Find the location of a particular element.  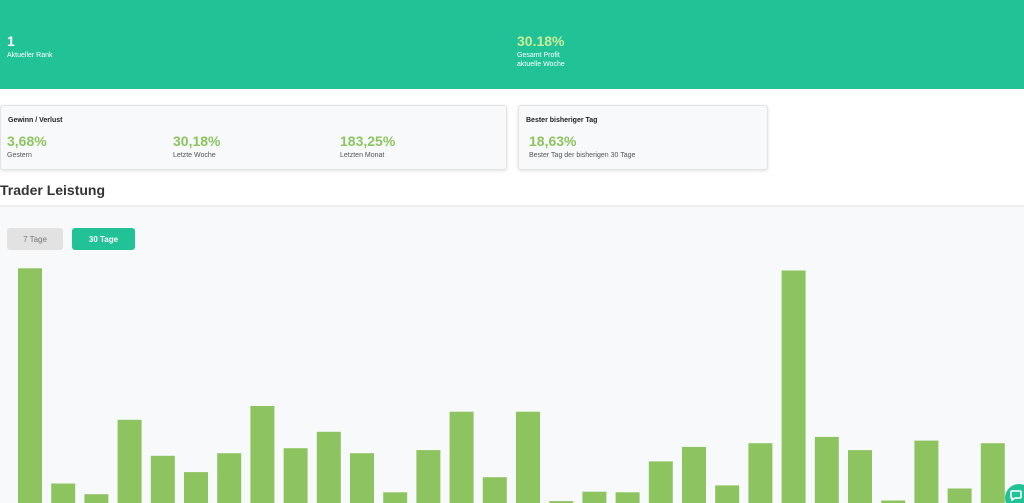

best-day-metric: 18,63% Bester Tag der bisherigen 30 Tage is located at coordinates (582, 146).